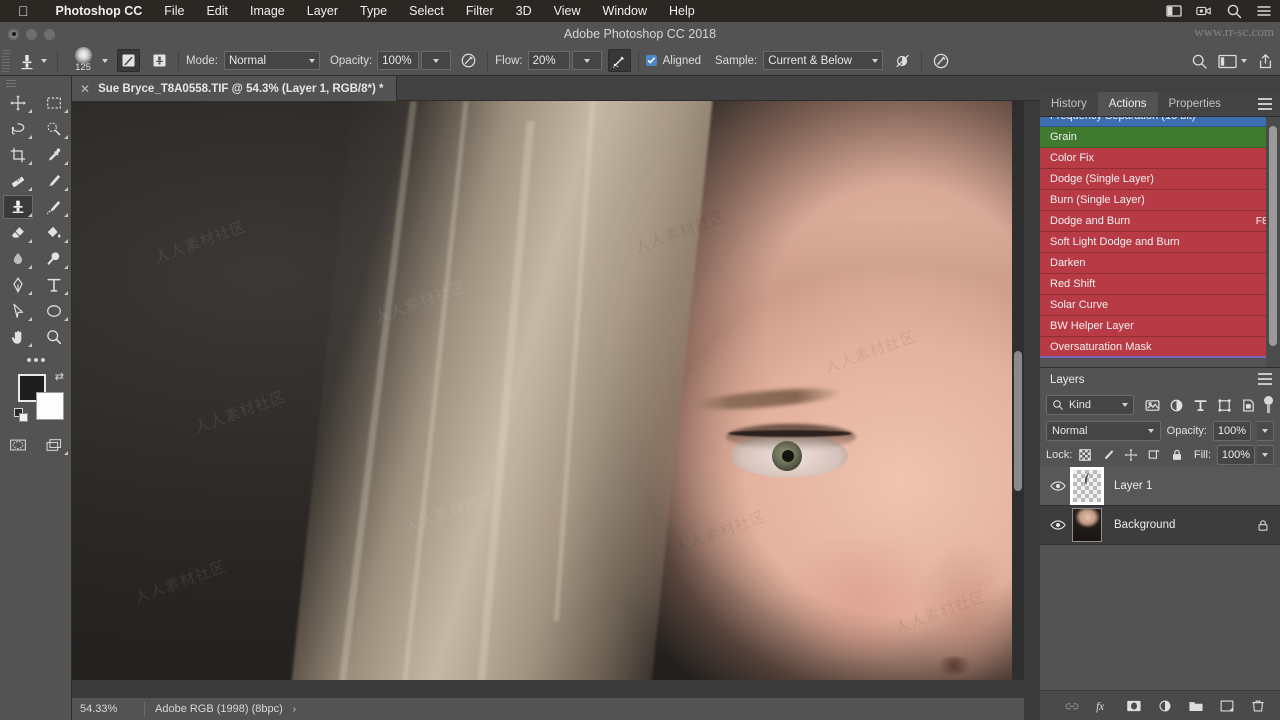 The height and width of the screenshot is (720, 1280). What do you see at coordinates (32, 61) in the screenshot?
I see `active-tool-preset` at bounding box center [32, 61].